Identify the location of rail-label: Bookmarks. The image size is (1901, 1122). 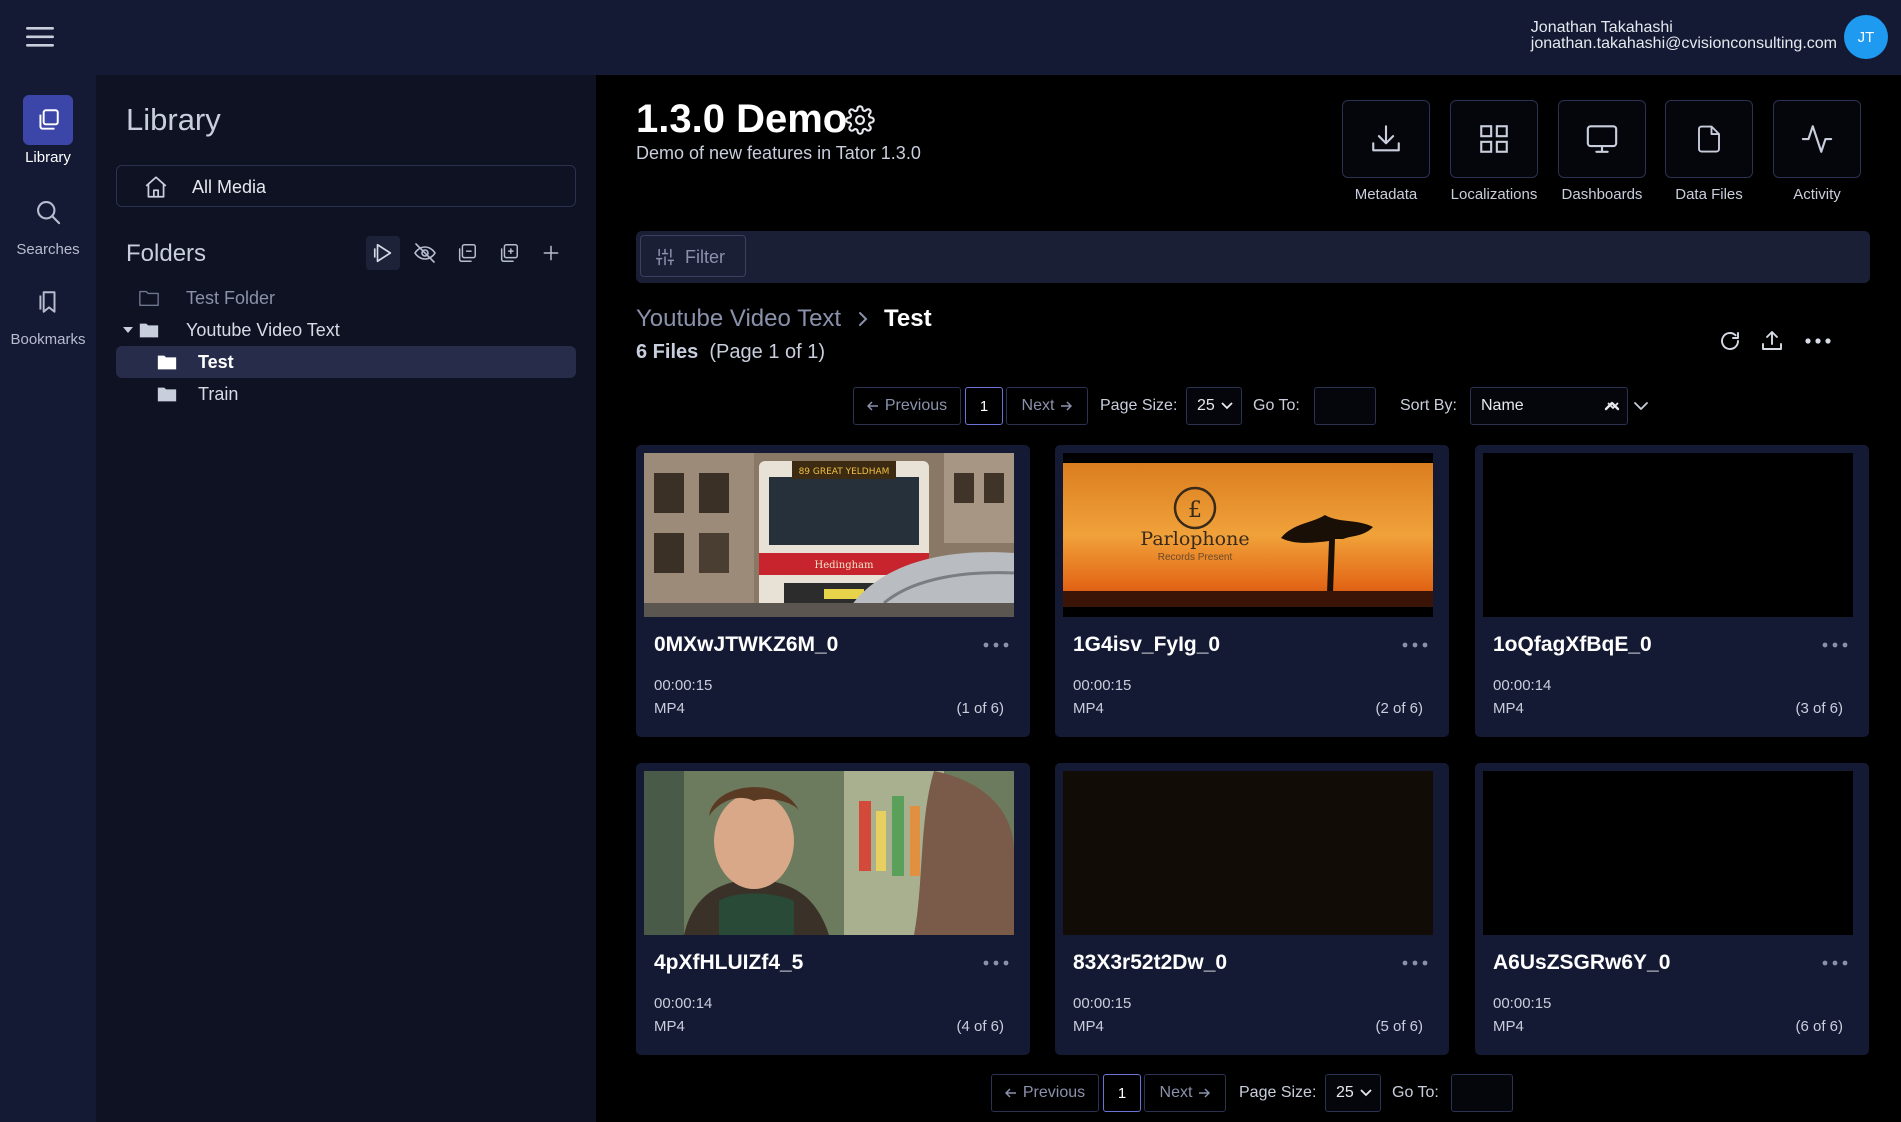
(48, 339).